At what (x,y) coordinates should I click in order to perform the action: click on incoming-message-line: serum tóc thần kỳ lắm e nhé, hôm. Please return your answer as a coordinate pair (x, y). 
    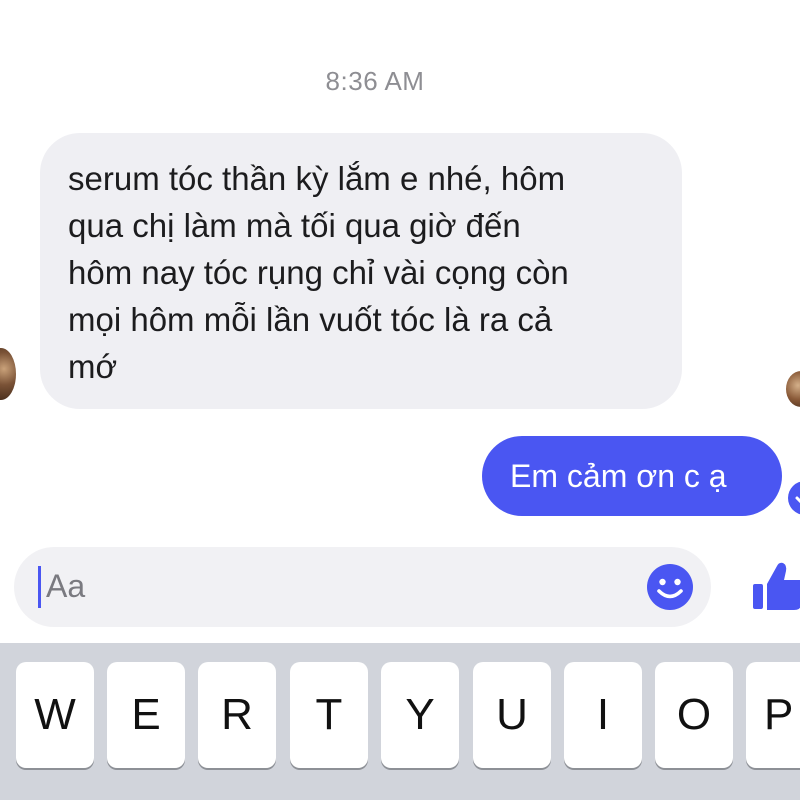
    Looking at the image, I should click on (317, 178).